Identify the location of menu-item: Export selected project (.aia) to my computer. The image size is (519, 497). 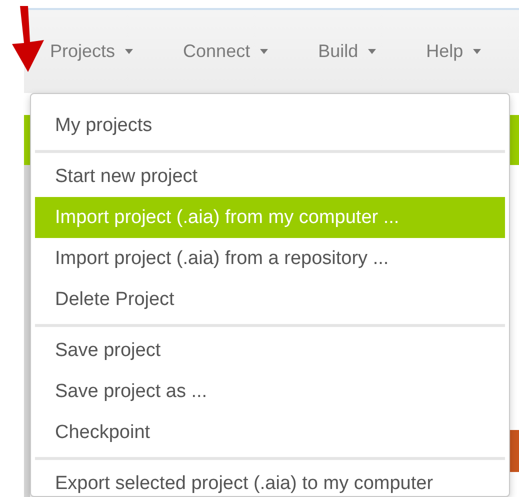
(270, 479).